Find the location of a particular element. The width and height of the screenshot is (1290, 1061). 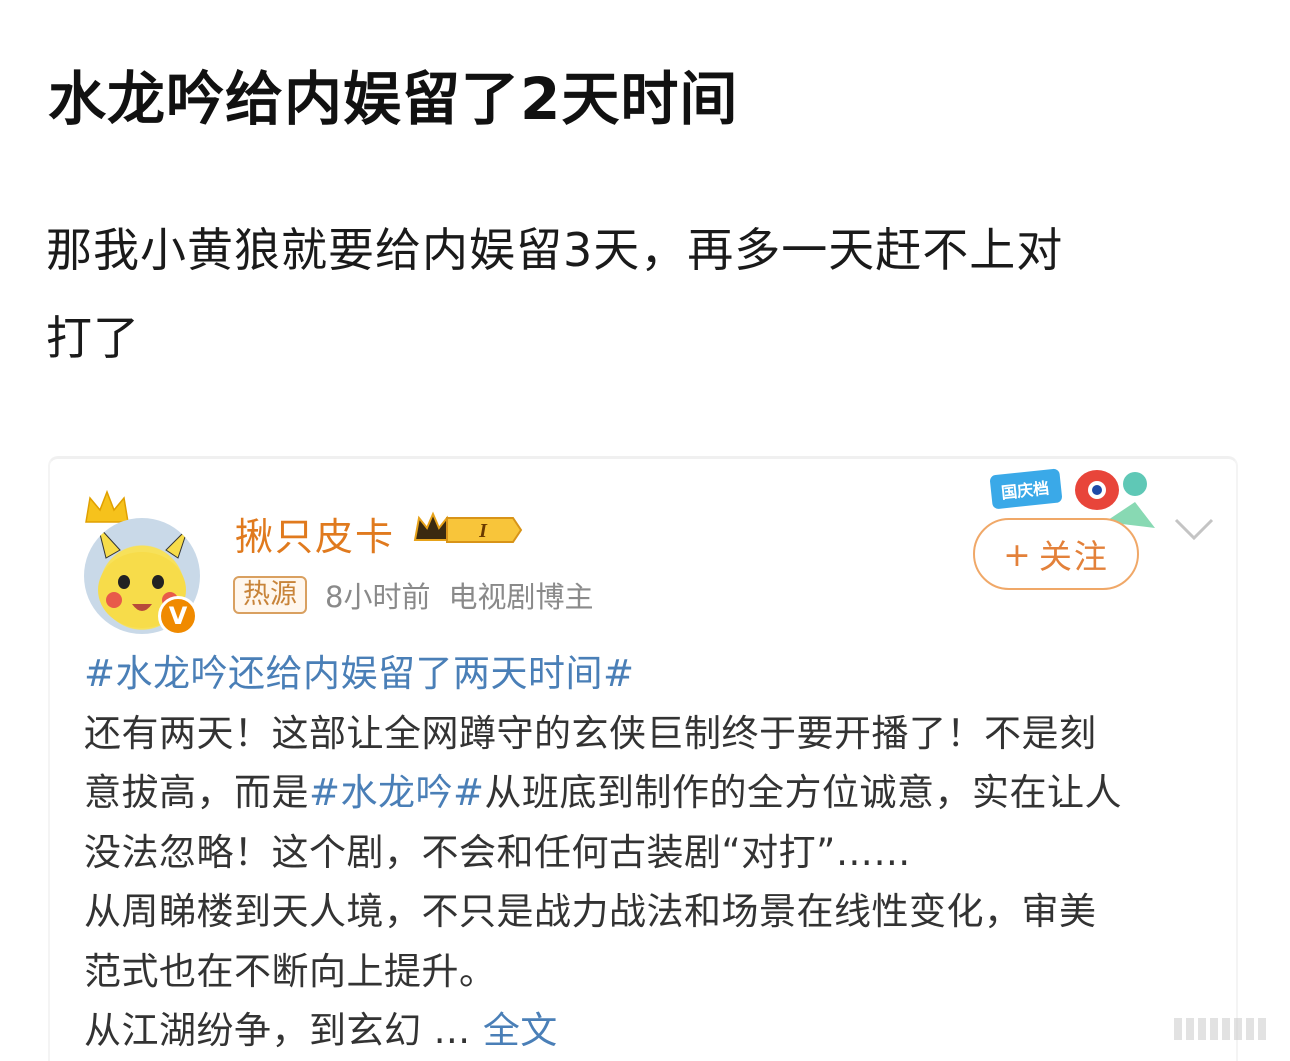

quoted-line: 从周睇楼到天人境，不只是战力战法和场景在线性变化，审美 is located at coordinates (590, 911).